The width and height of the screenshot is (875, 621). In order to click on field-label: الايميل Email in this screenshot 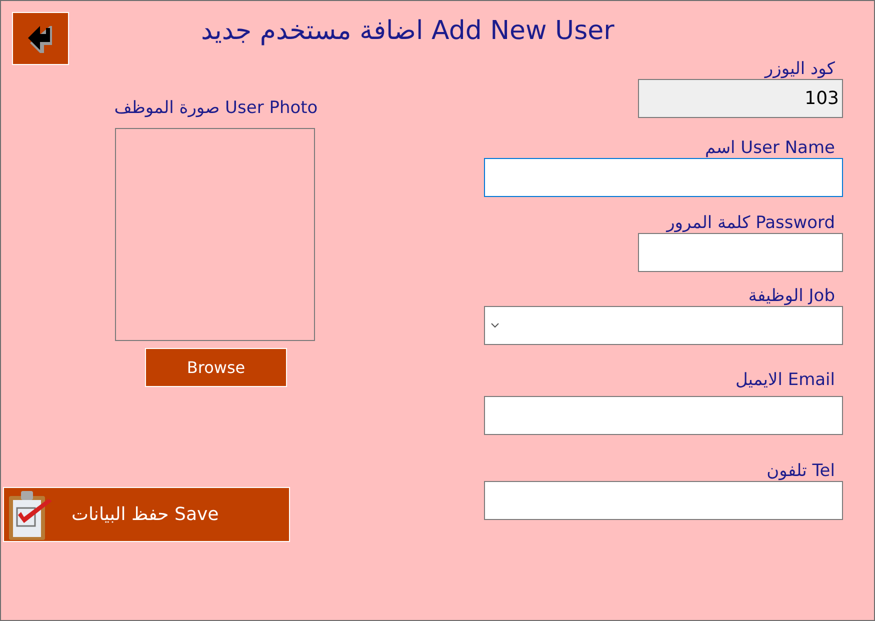, I will do `click(785, 380)`.